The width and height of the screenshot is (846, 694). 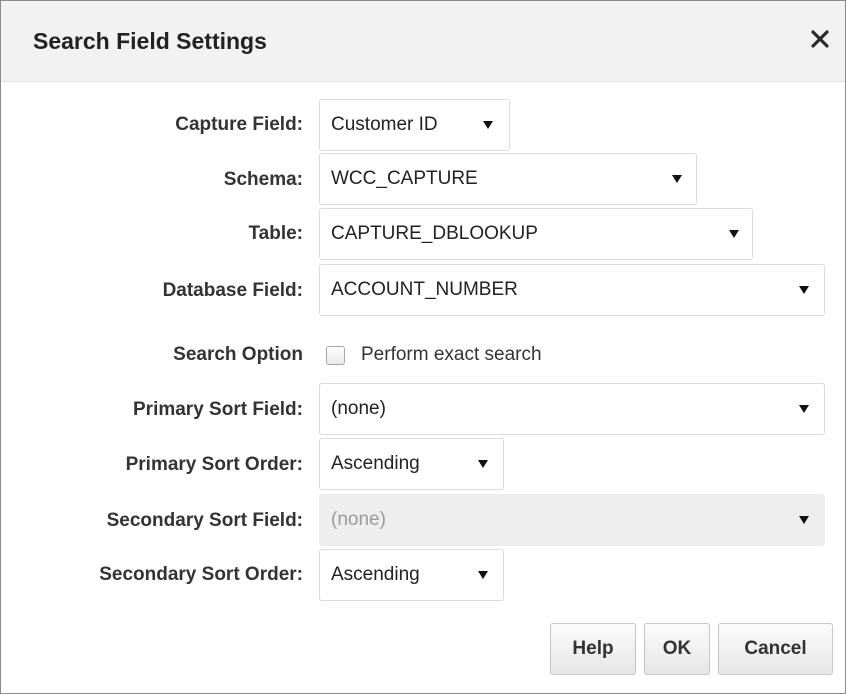 What do you see at coordinates (232, 290) in the screenshot?
I see `database-field-label: Database Field:` at bounding box center [232, 290].